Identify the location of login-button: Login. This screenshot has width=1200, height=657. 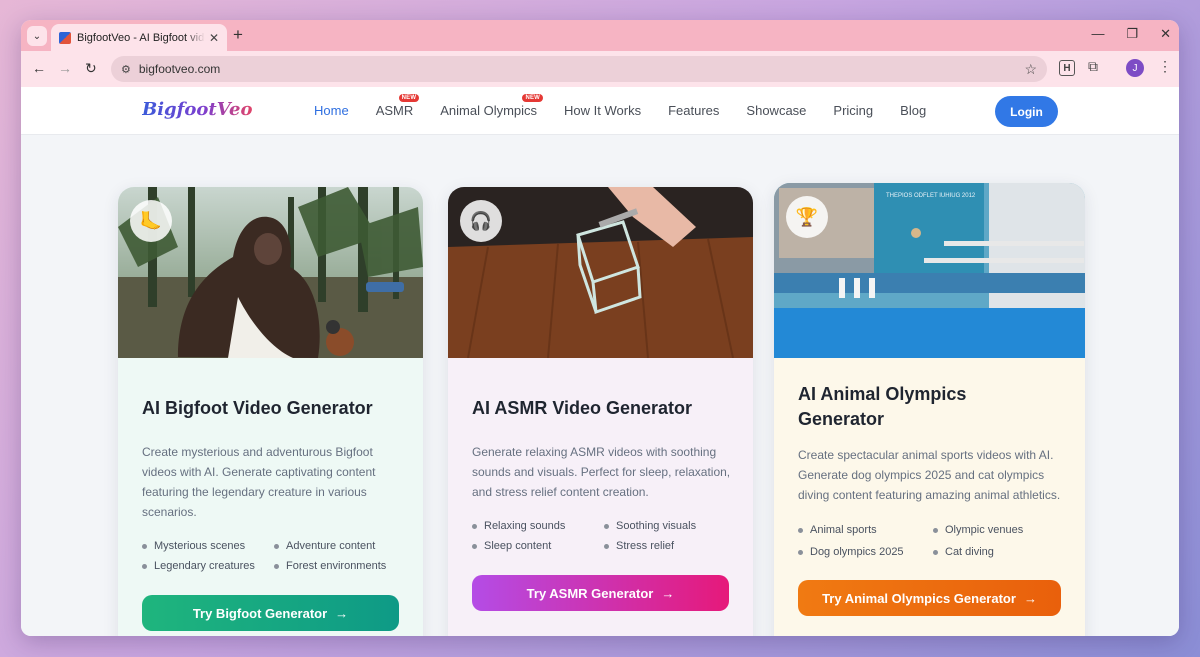
(1026, 111).